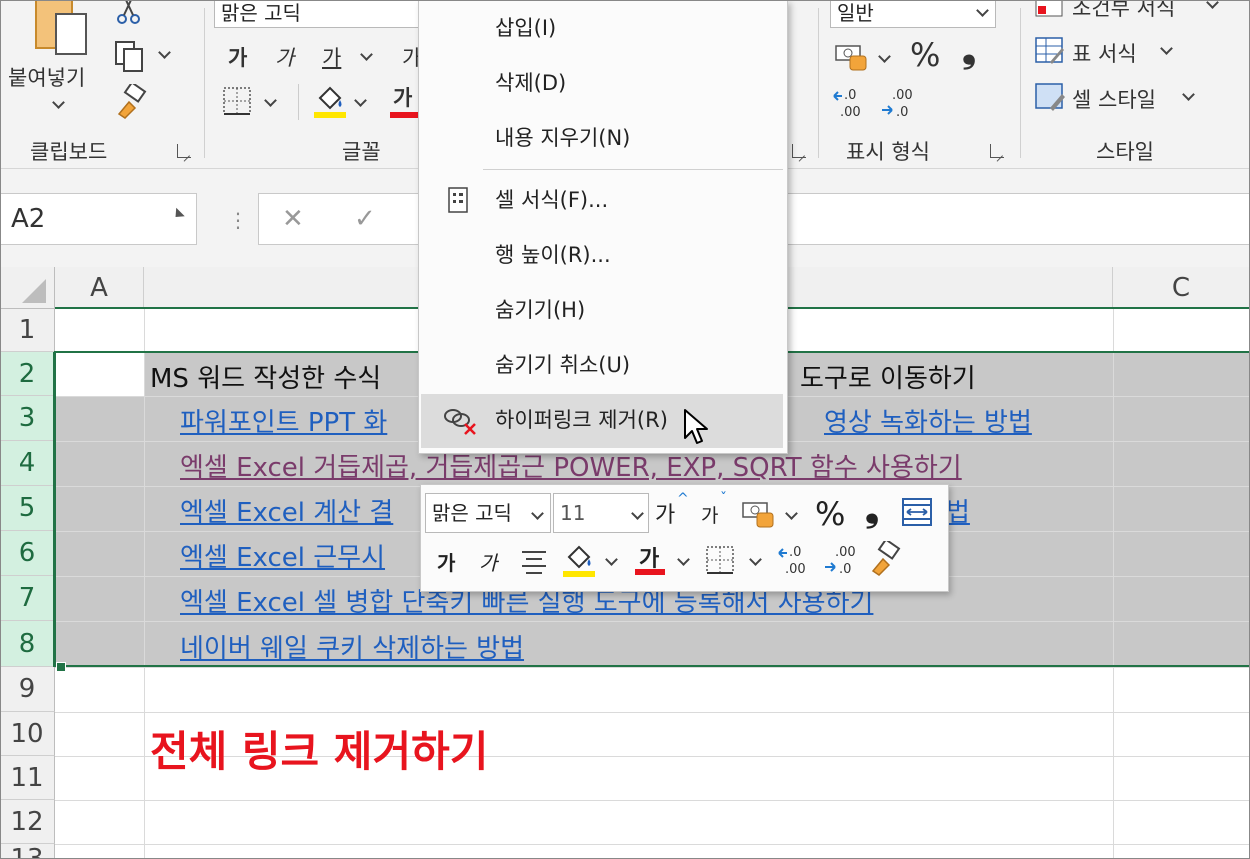 The height and width of the screenshot is (859, 1250). I want to click on underline-button: 가, so click(331, 57).